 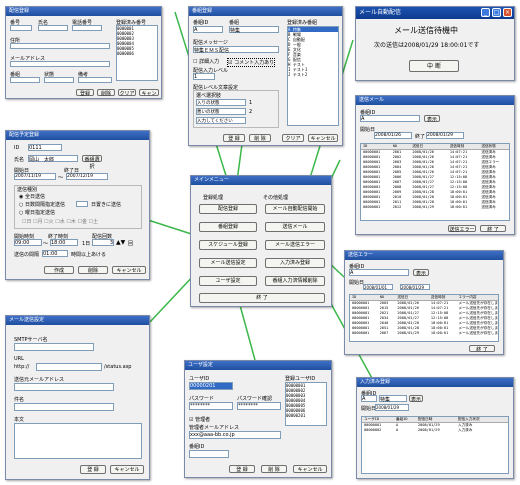 What do you see at coordinates (482, 349) in the screenshot?
I see `error-close-button: 終 了` at bounding box center [482, 349].